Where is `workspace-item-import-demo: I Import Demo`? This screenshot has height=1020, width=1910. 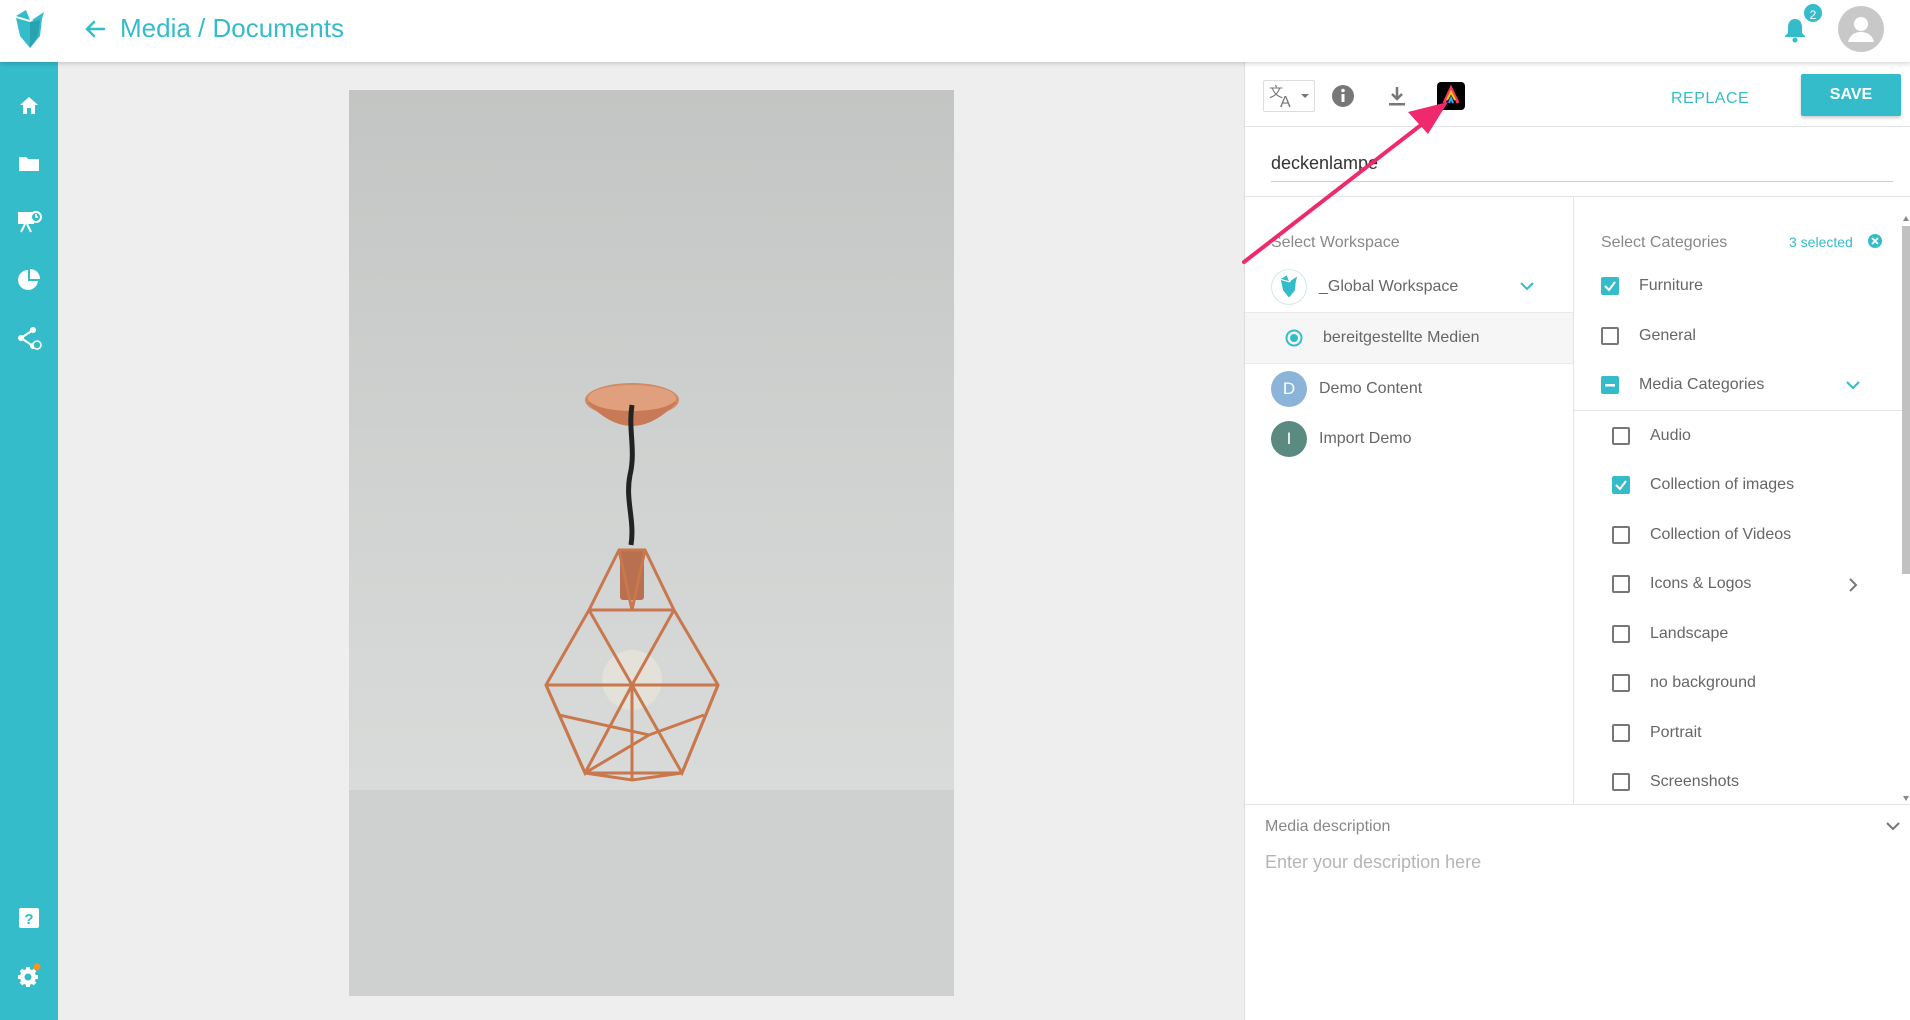 workspace-item-import-demo: I Import Demo is located at coordinates (1409, 439).